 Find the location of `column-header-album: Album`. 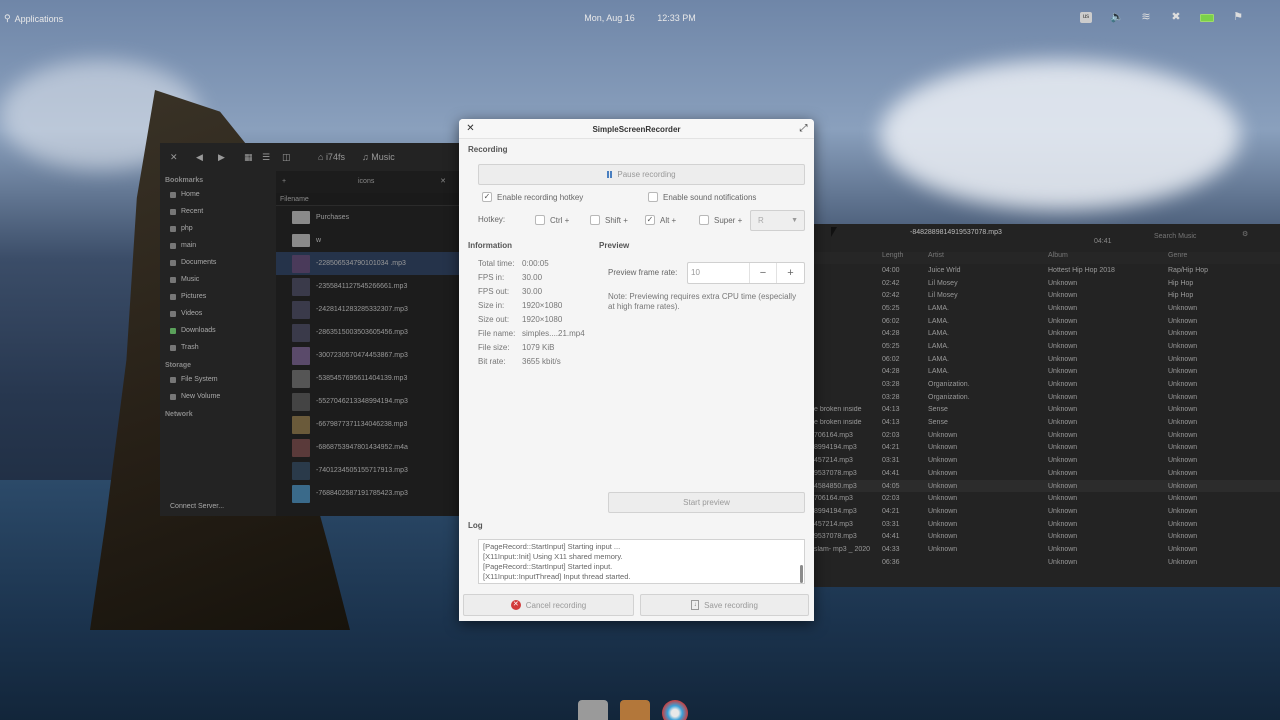

column-header-album: Album is located at coordinates (1108, 258).